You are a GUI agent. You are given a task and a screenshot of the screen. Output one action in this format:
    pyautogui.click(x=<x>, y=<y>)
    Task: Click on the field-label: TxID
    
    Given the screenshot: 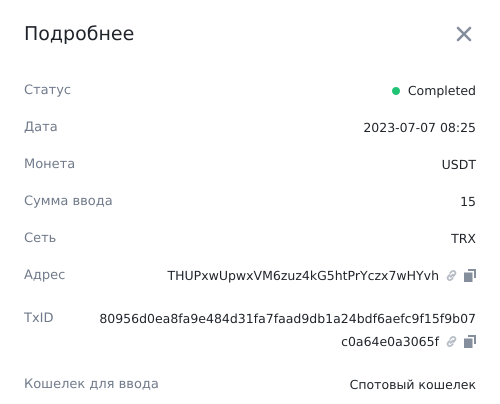 What is the action you would take?
    pyautogui.click(x=39, y=319)
    